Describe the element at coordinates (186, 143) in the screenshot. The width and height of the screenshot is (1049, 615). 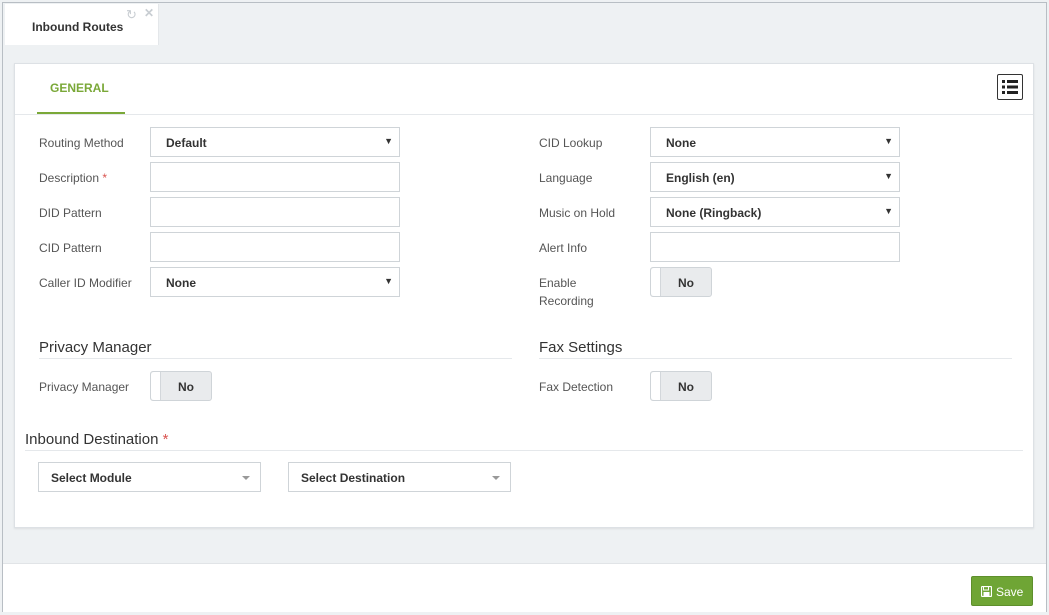
I see `routing-method-value: Default` at that location.